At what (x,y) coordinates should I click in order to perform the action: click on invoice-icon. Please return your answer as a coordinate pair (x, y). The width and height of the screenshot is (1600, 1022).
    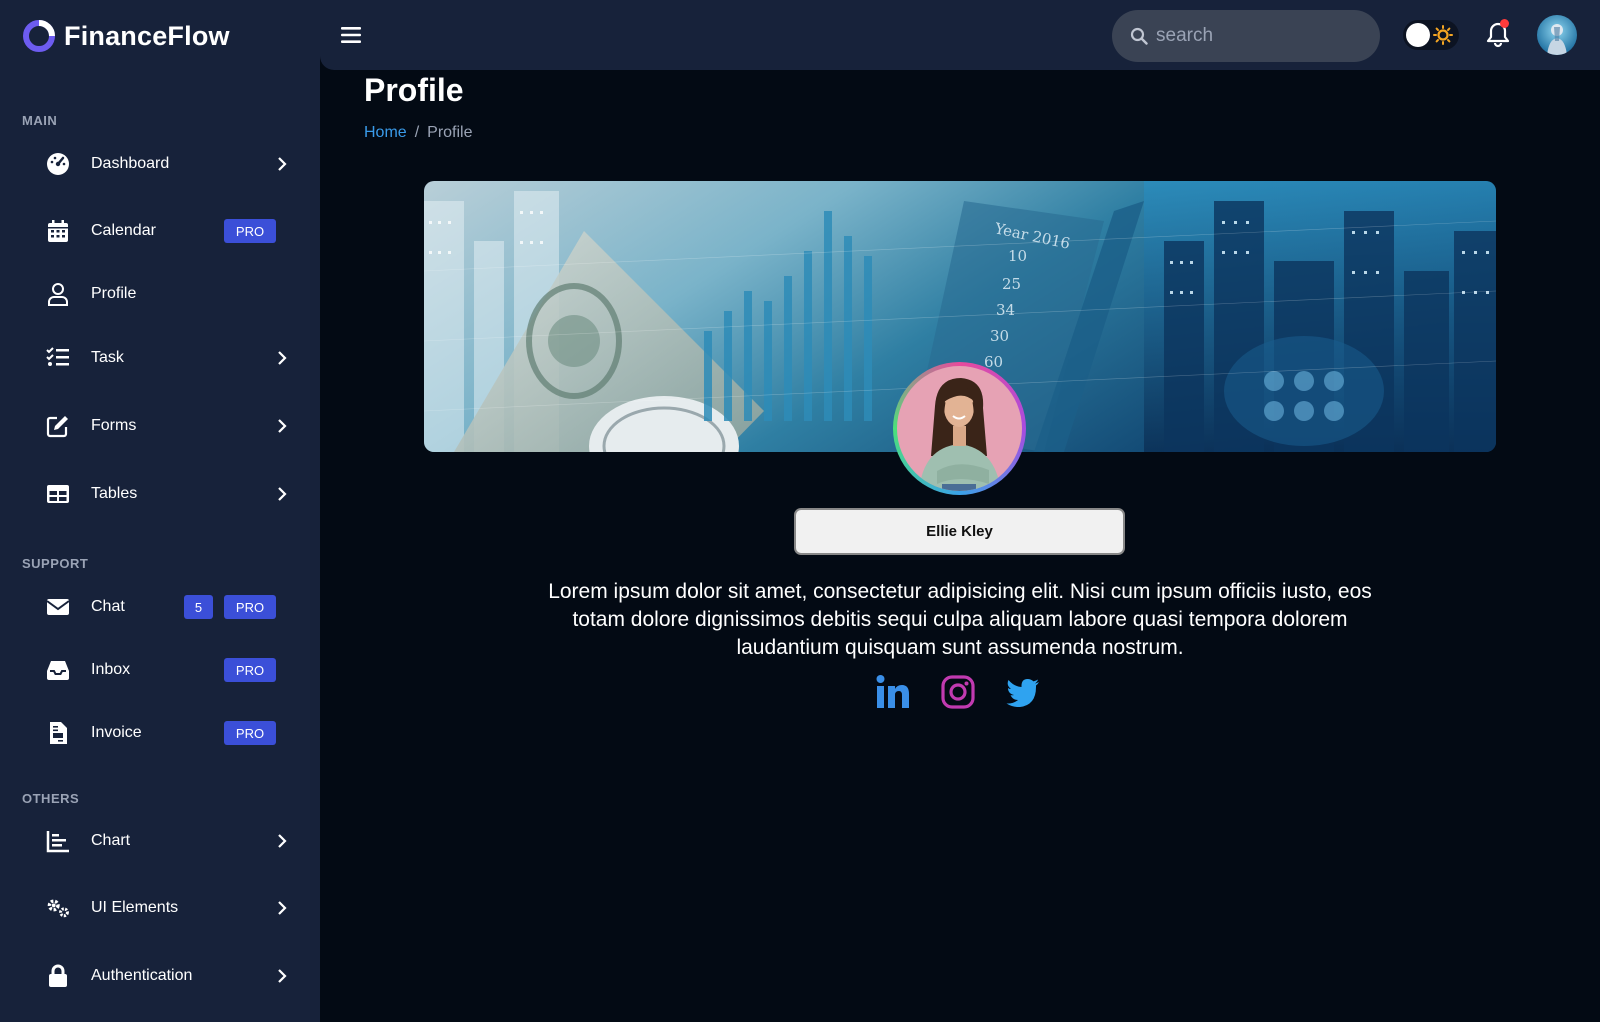
    Looking at the image, I should click on (58, 733).